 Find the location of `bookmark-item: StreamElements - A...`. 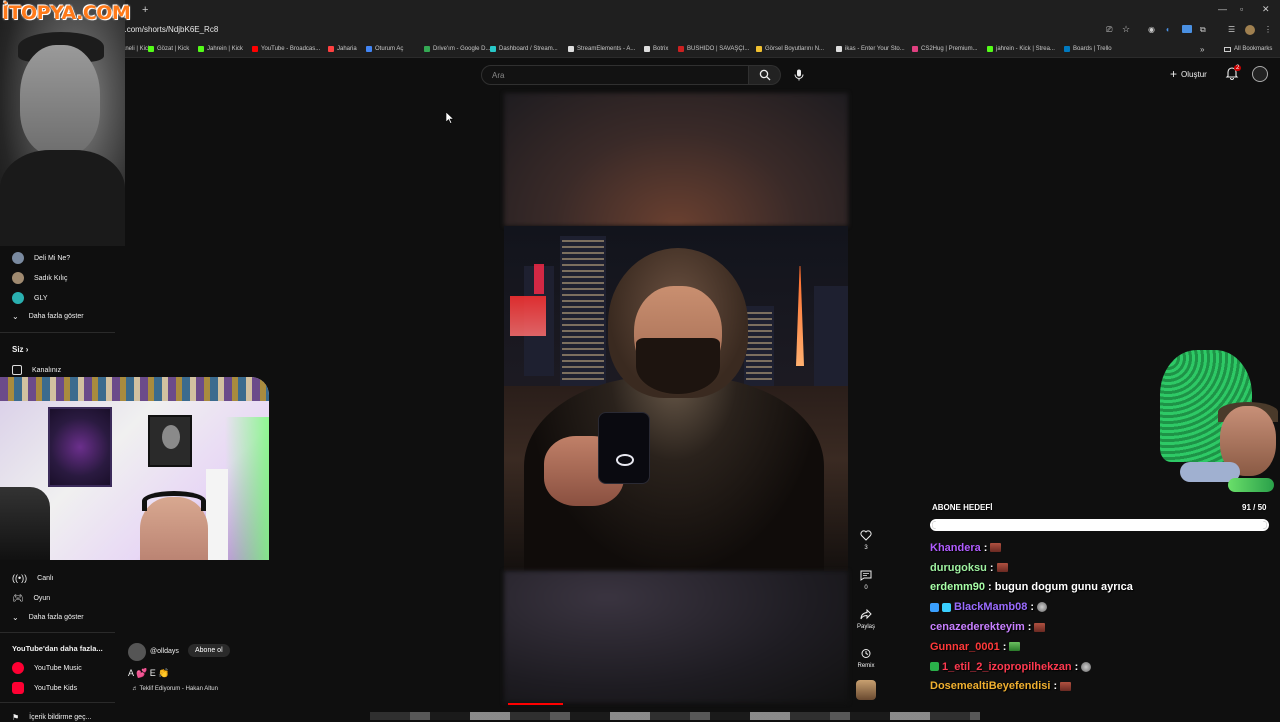

bookmark-item: StreamElements - A... is located at coordinates (601, 49).